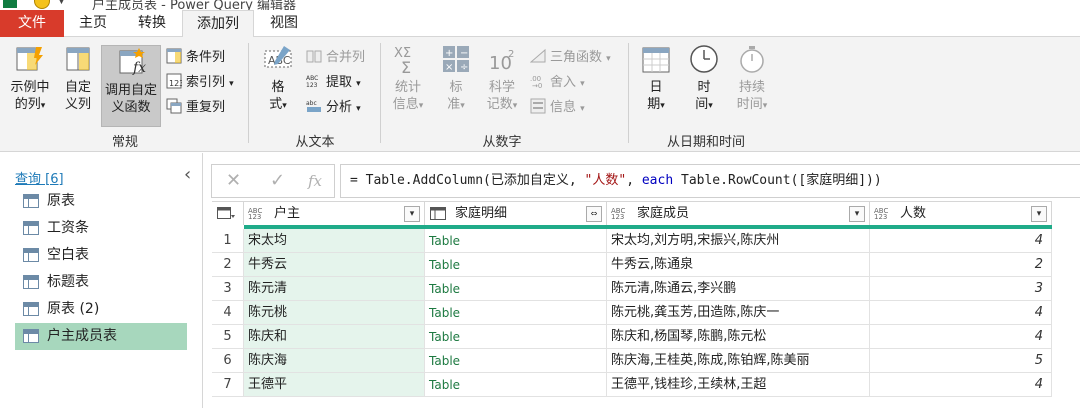 The image size is (1080, 408). I want to click on stopwatch-icon, so click(752, 59).